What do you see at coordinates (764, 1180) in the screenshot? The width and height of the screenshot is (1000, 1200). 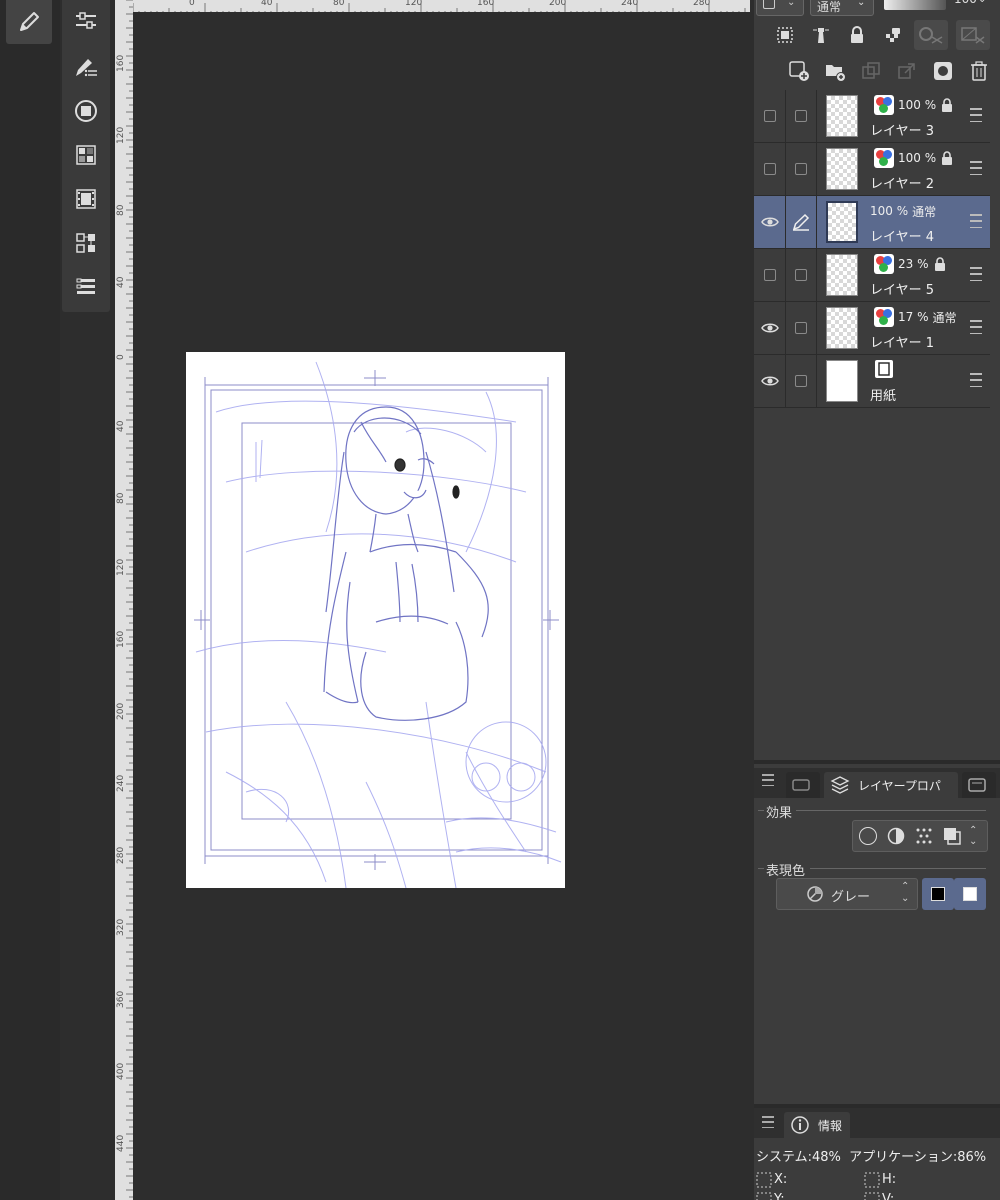 I see `x-position-icon` at bounding box center [764, 1180].